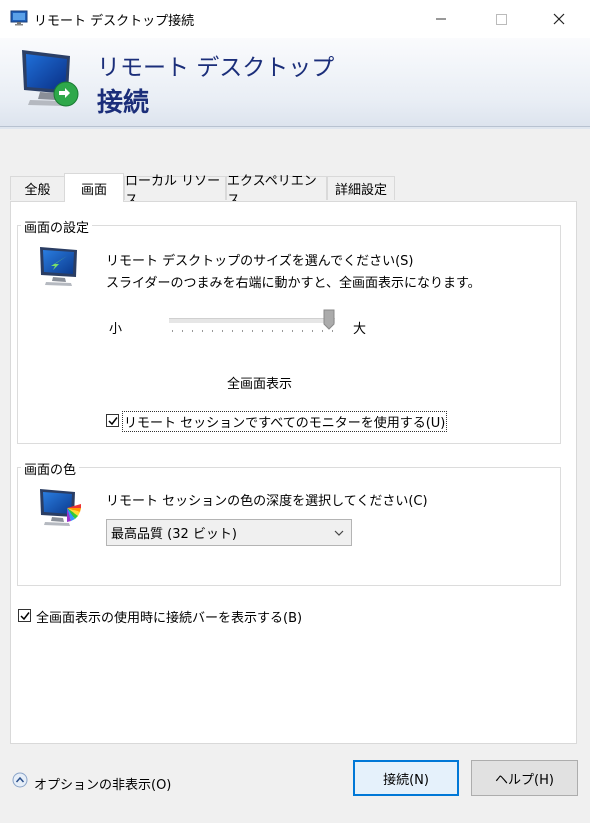 Image resolution: width=590 pixels, height=823 pixels. I want to click on tab-general: 全般, so click(37, 188).